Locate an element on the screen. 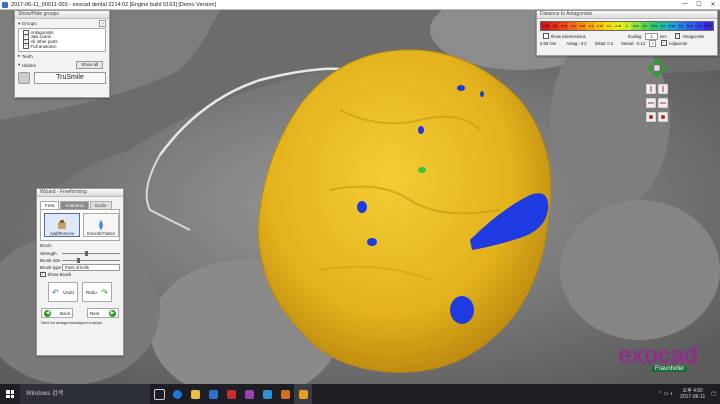 This screenshot has width=720, height=404. redo-button: Redo ↷ is located at coordinates (97, 292).